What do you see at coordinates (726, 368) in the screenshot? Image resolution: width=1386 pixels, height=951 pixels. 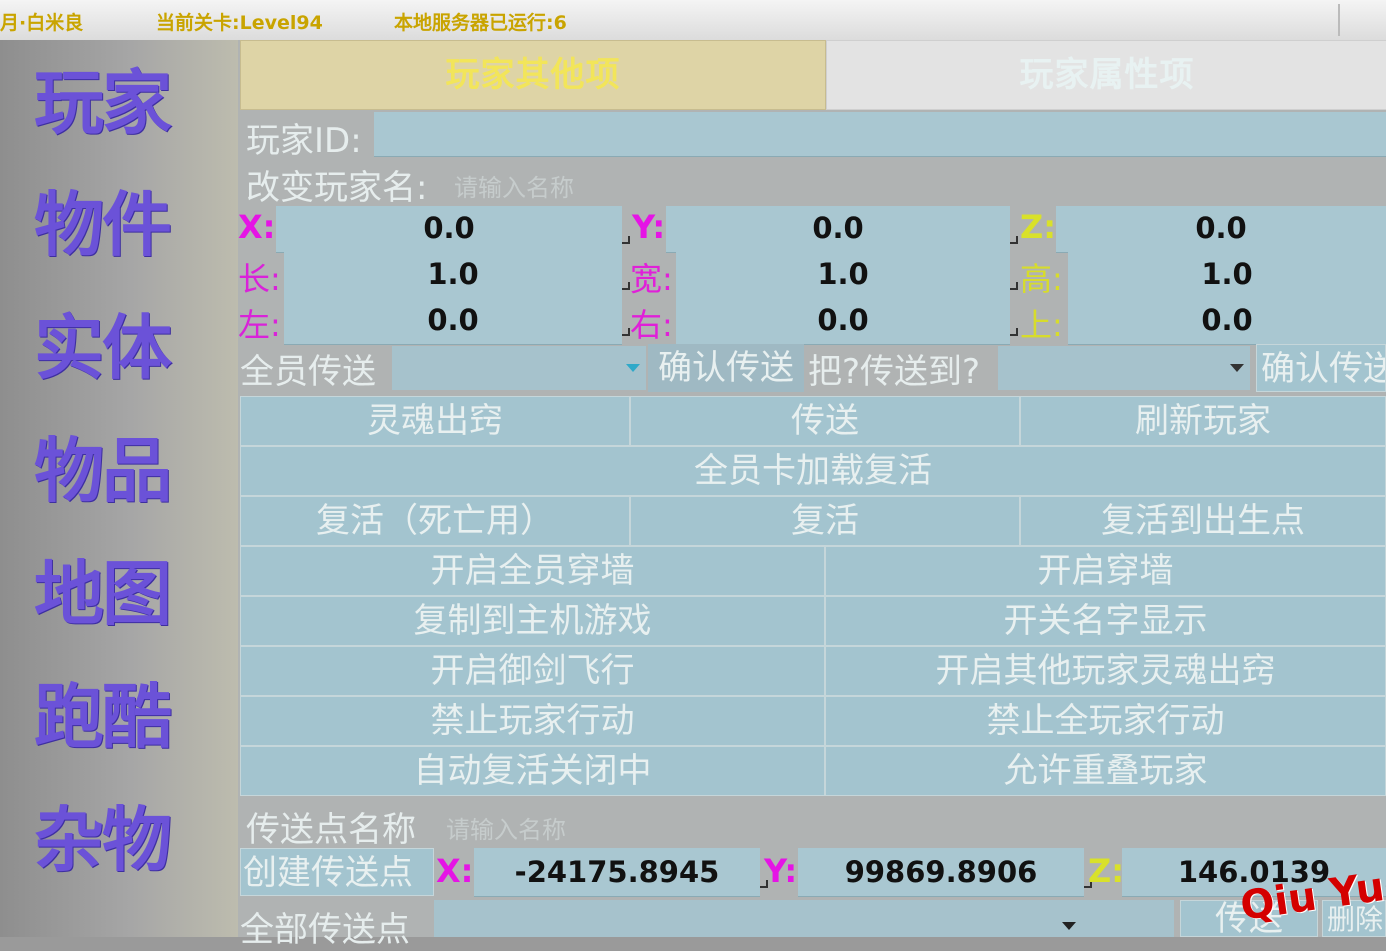 I see `confirm-teleport-all-button: 确认传送` at bounding box center [726, 368].